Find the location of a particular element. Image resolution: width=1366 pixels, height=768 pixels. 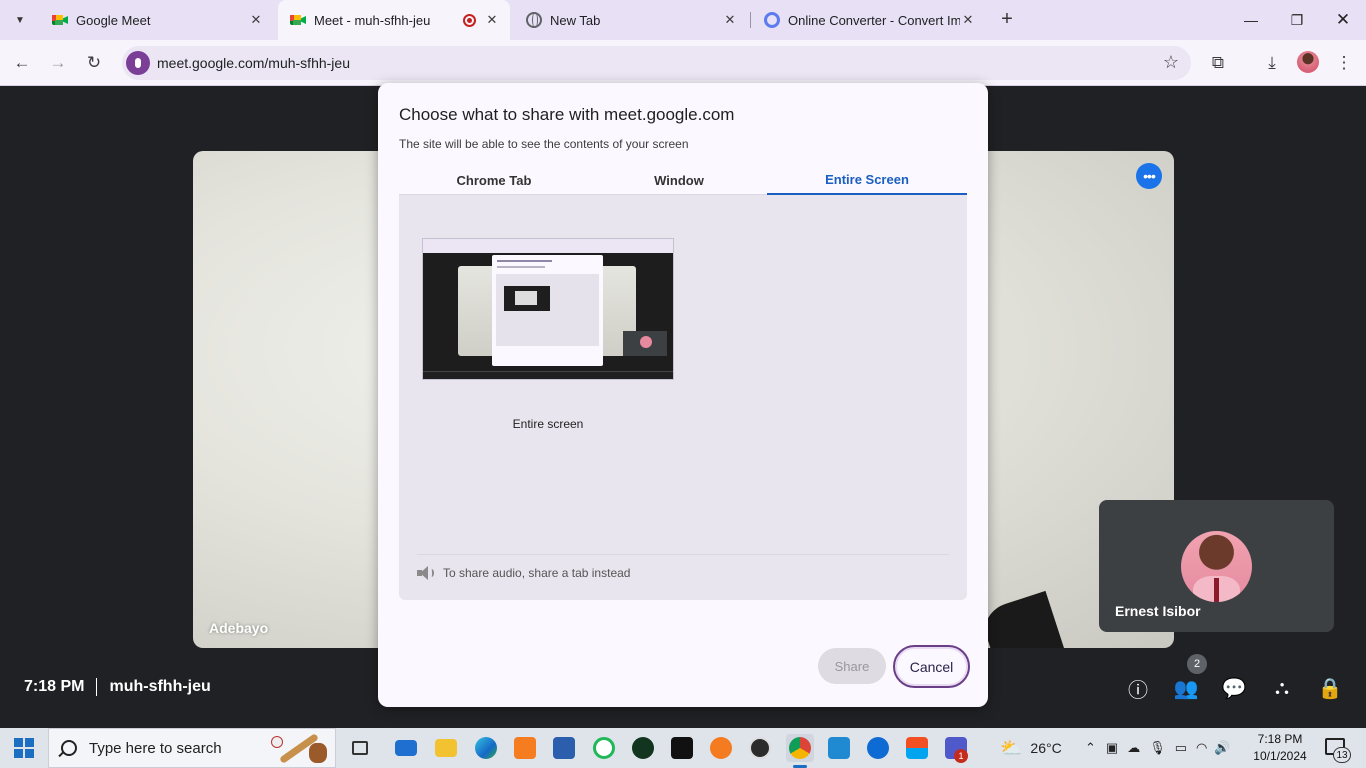

mongodb-icon is located at coordinates (643, 748).